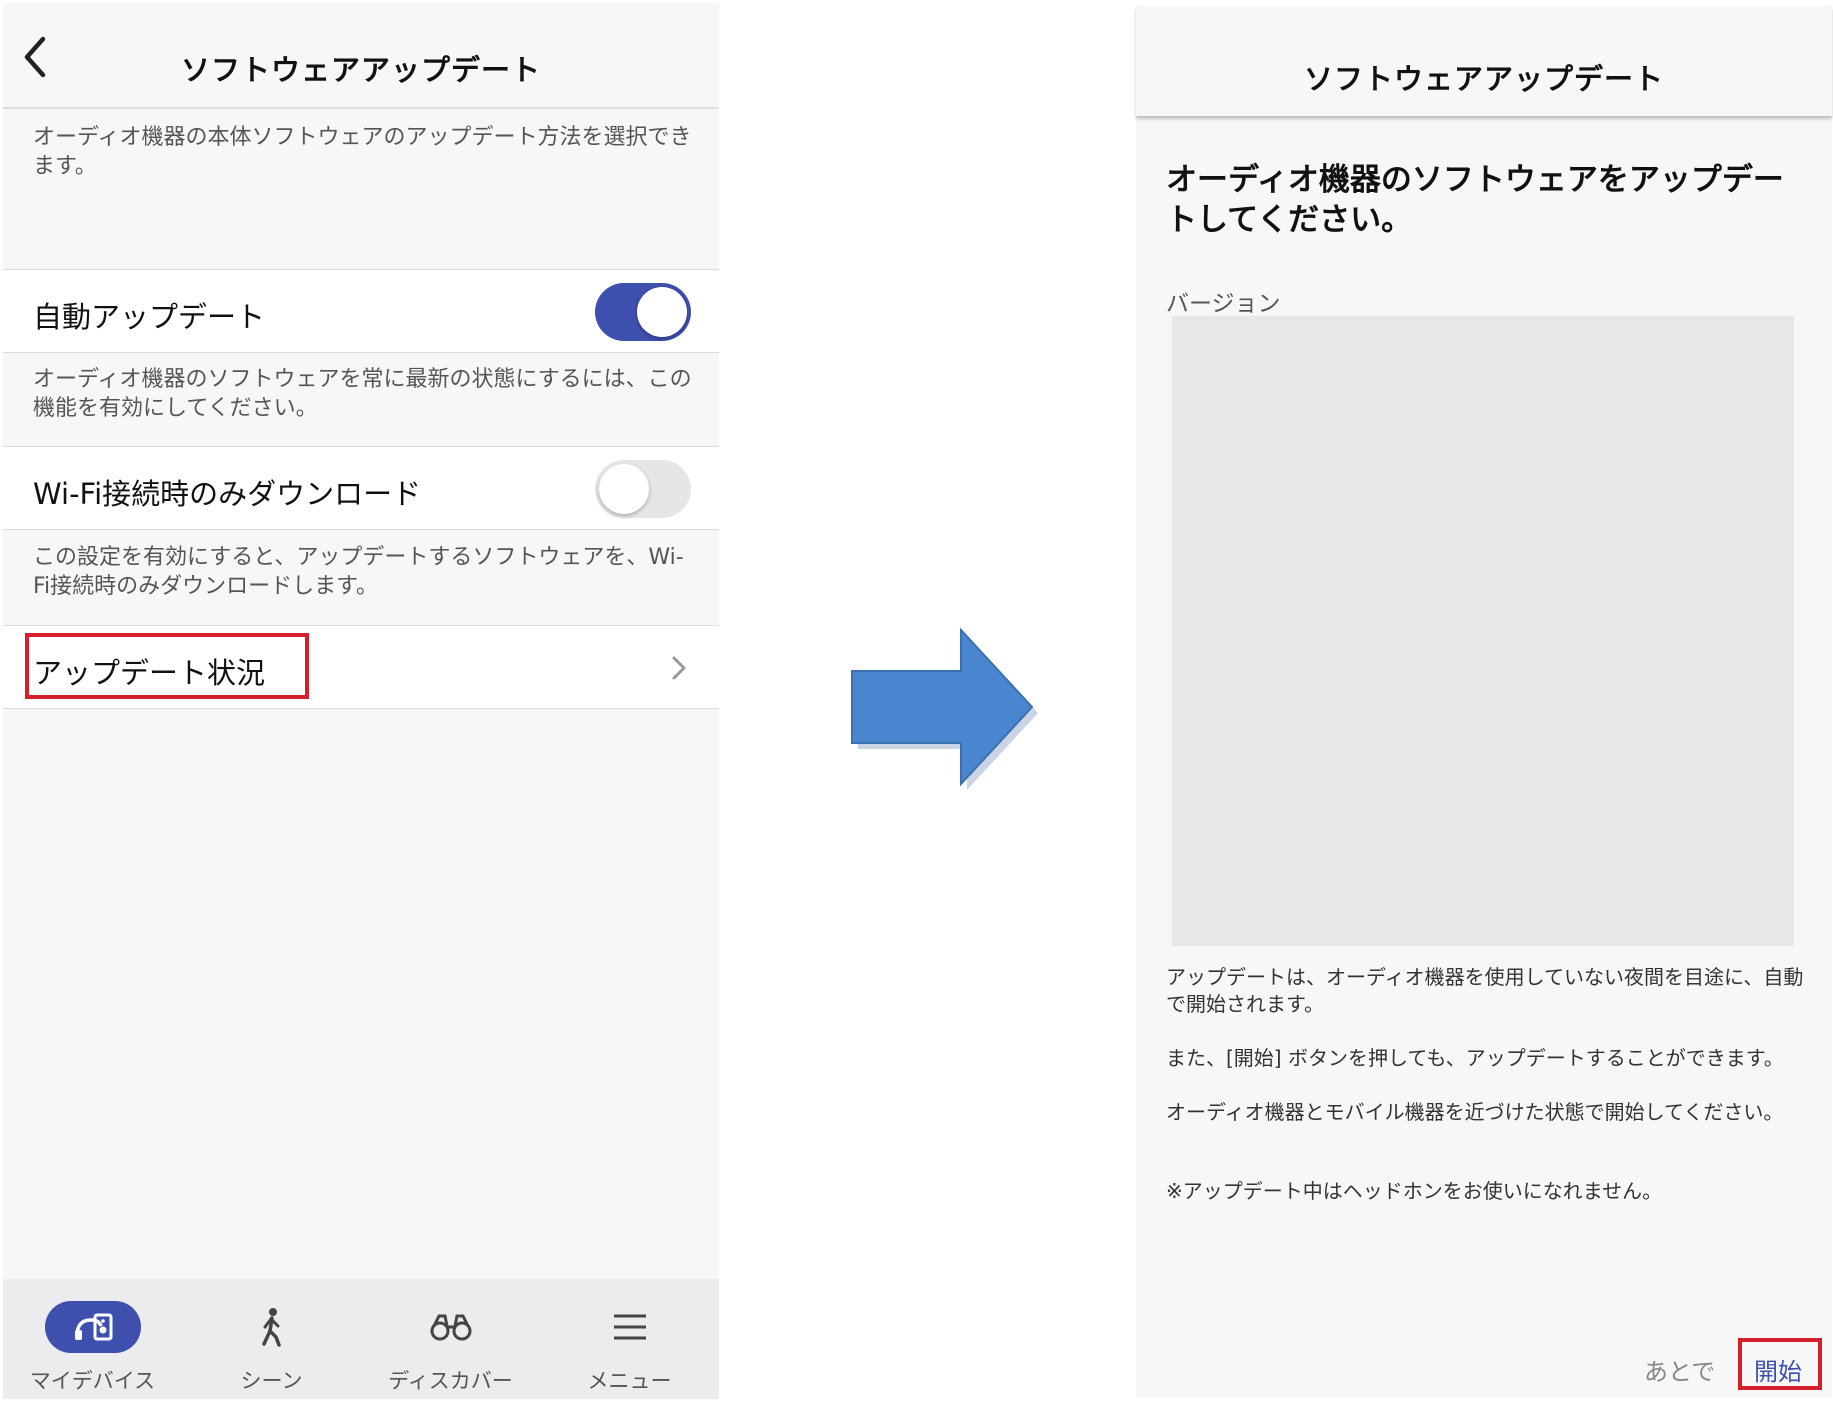  What do you see at coordinates (1679, 1369) in the screenshot?
I see `later-button: あとで` at bounding box center [1679, 1369].